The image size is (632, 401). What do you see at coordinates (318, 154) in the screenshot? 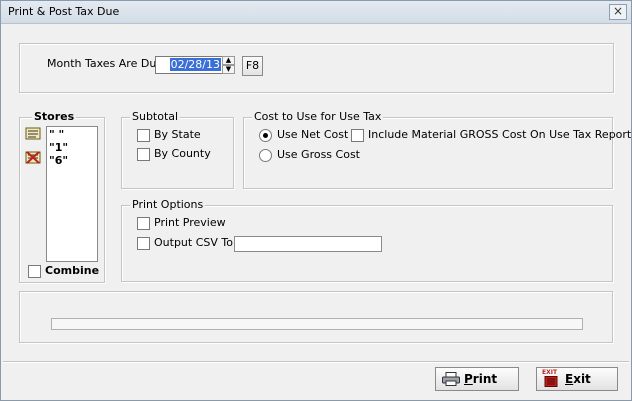
I see `use-gross-cost-label: Use Gross Cost` at bounding box center [318, 154].